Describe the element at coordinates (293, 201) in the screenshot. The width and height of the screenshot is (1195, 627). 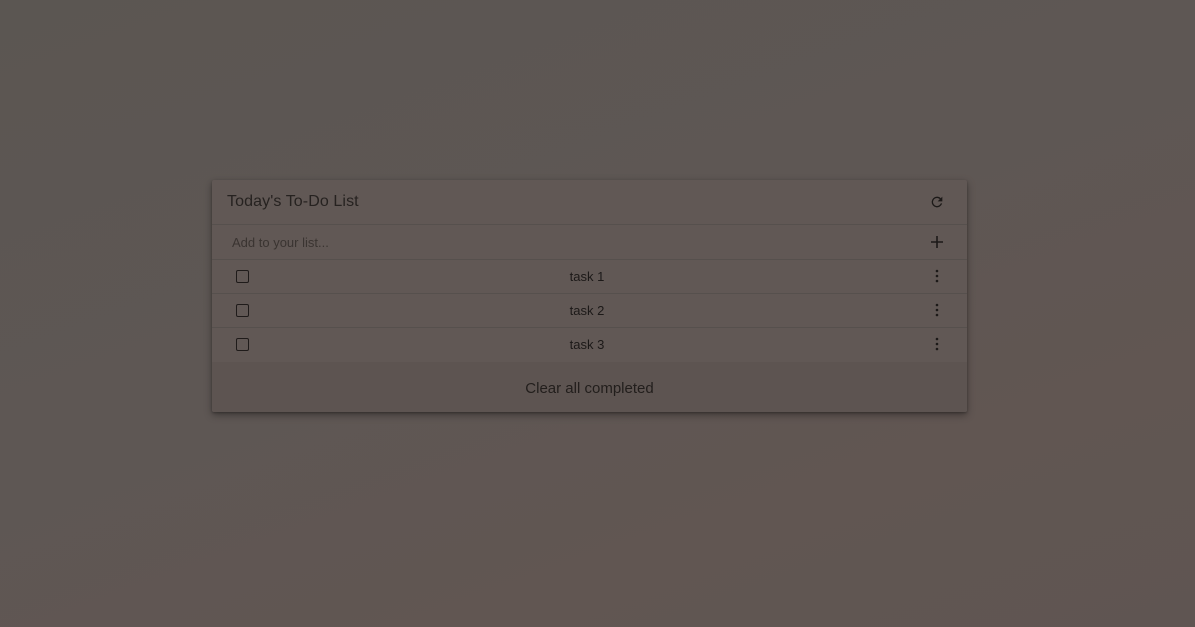
I see `page-title: Today's To-Do List` at that location.